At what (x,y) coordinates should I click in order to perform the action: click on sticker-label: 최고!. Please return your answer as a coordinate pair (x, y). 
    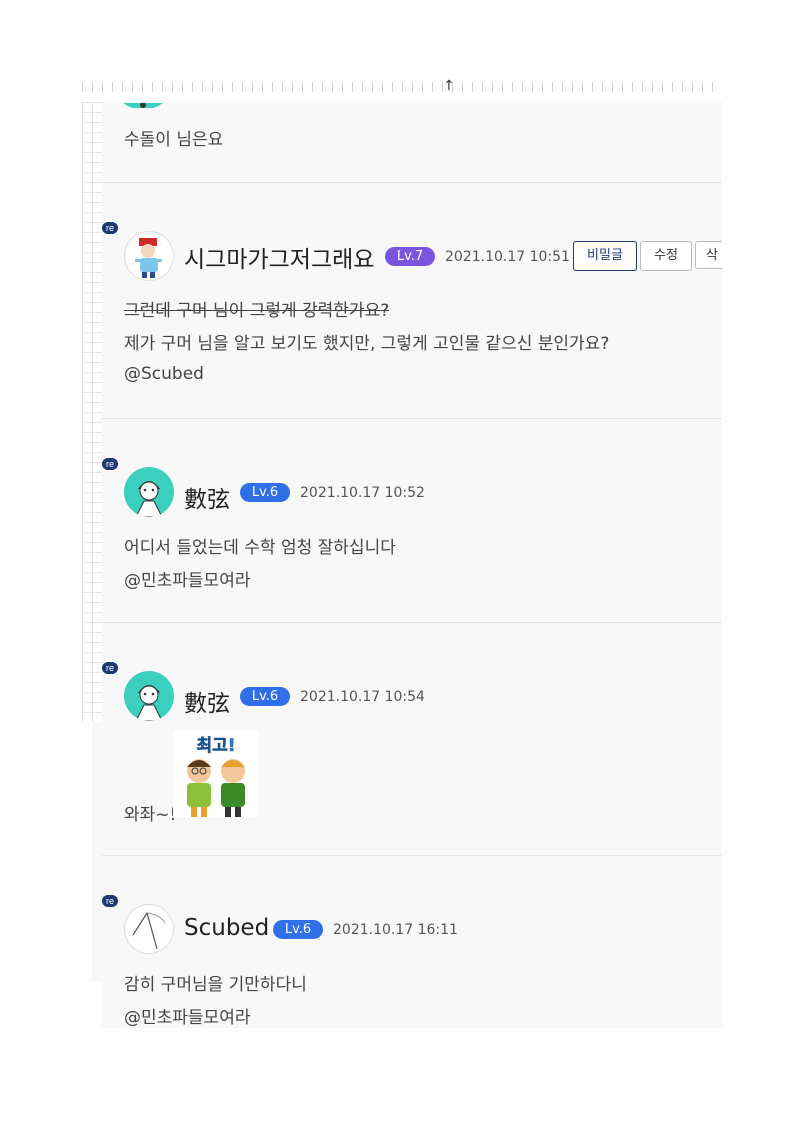
    Looking at the image, I should click on (215, 746).